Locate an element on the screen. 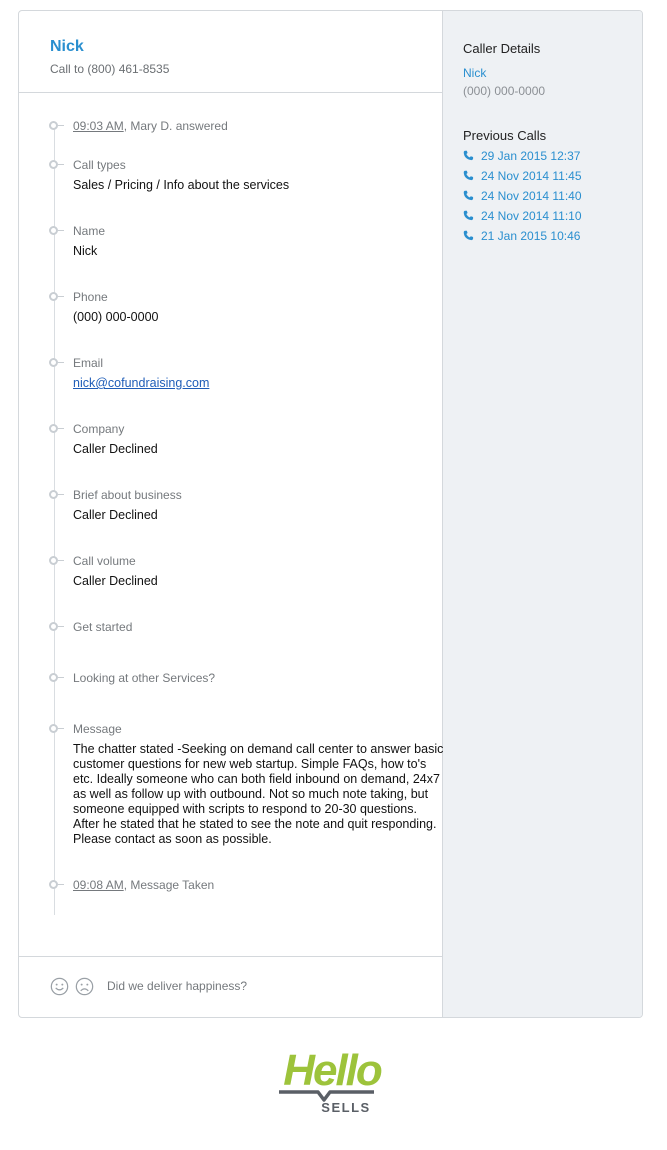 This screenshot has width=667, height=1150. message-taken-label: 09:08 AM, Message Taken is located at coordinates (143, 885).